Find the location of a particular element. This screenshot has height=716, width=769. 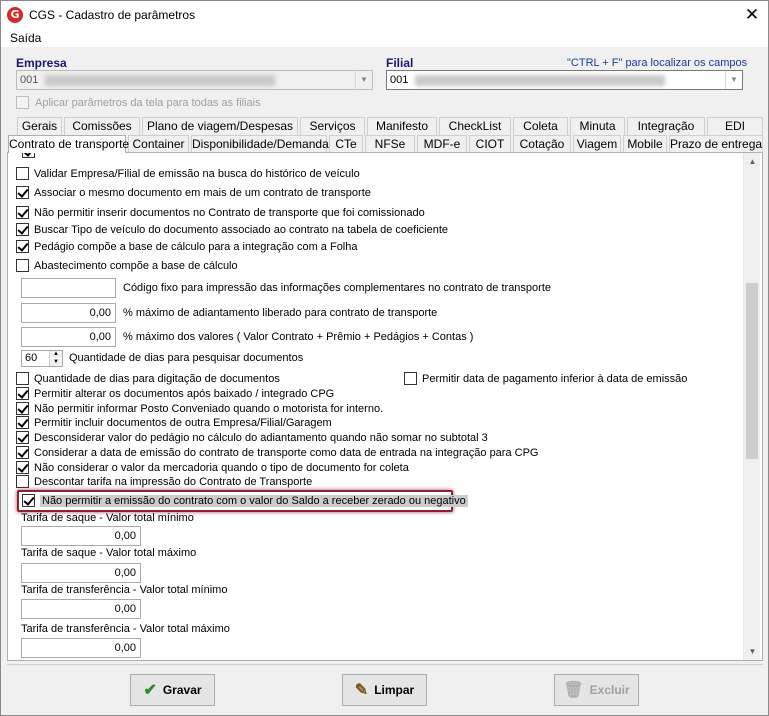

tab-edi: EDI is located at coordinates (735, 126).